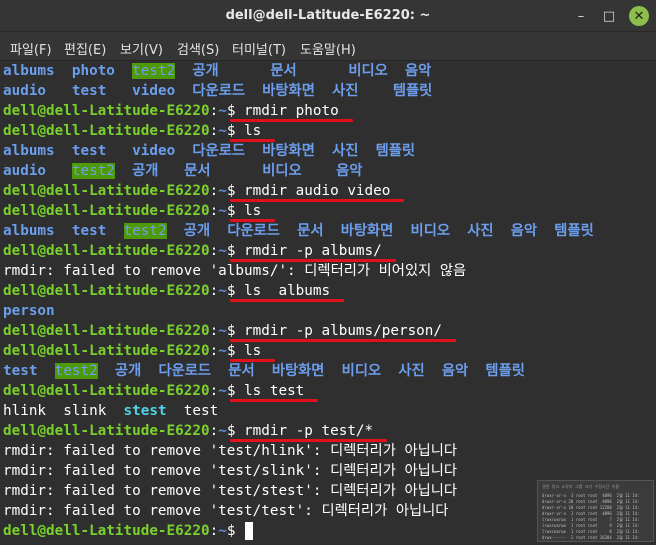 The height and width of the screenshot is (545, 656). What do you see at coordinates (609, 16) in the screenshot?
I see `maximize-button: □` at bounding box center [609, 16].